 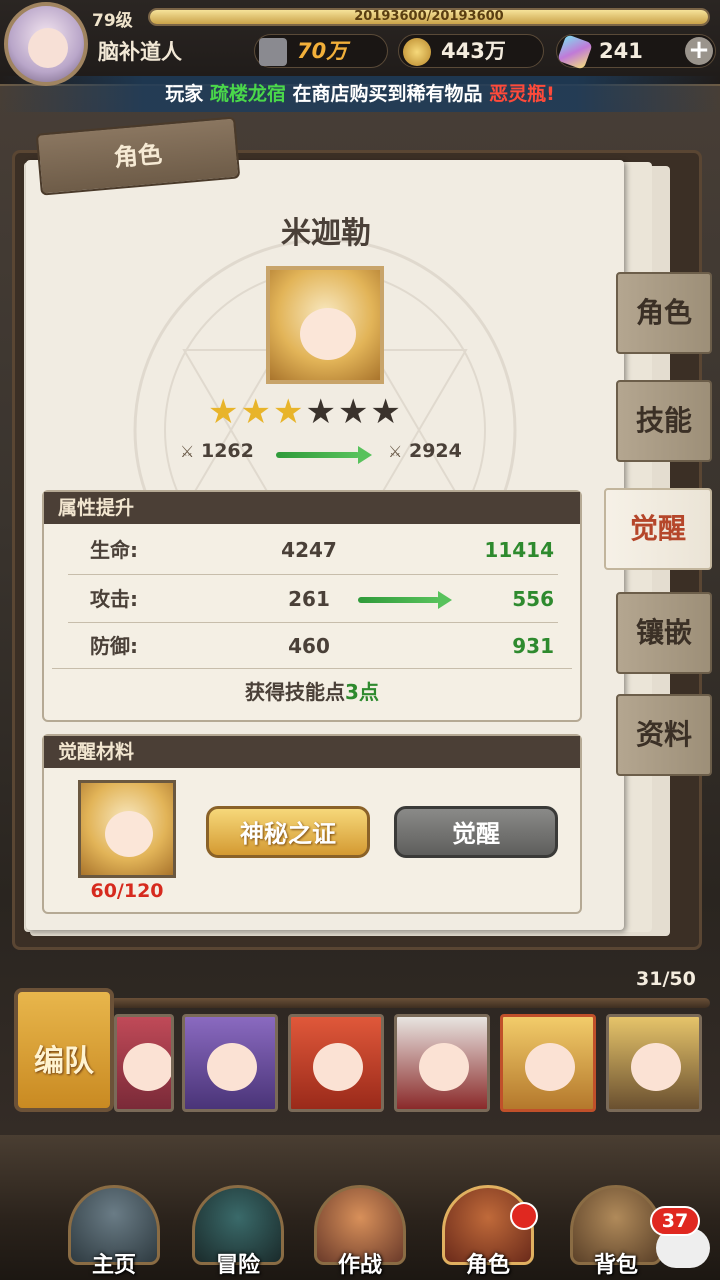 I want to click on divider, so click(x=312, y=668).